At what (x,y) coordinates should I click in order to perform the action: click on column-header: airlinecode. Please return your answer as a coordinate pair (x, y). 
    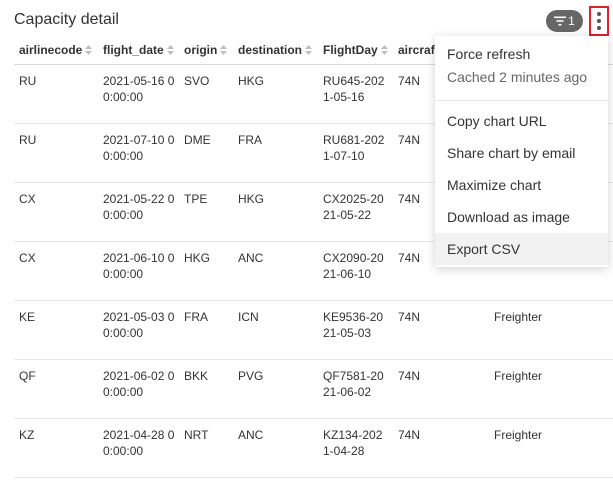
    Looking at the image, I should click on (56, 51).